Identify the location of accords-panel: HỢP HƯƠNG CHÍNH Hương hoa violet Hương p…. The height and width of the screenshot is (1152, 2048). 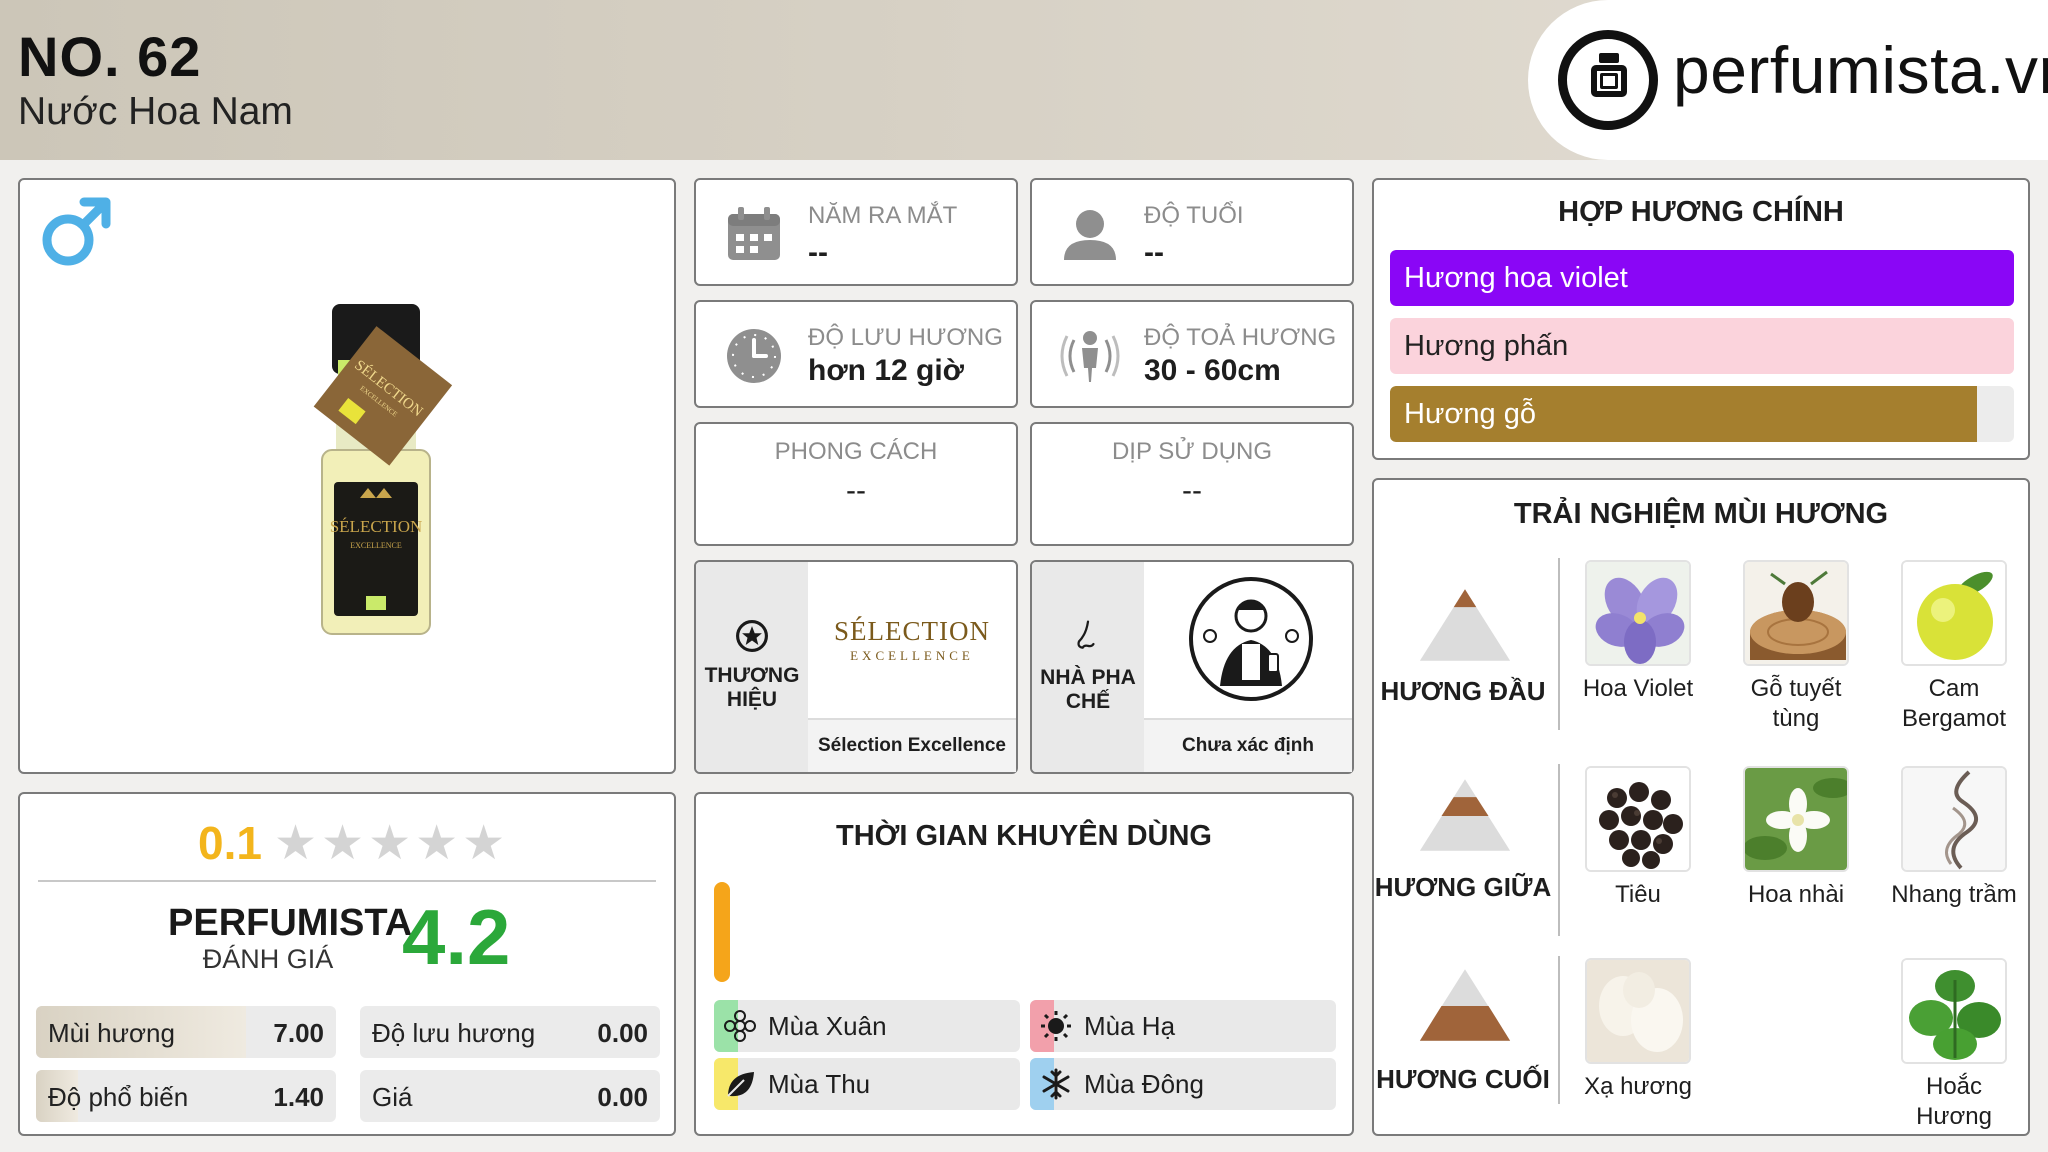
(1701, 319).